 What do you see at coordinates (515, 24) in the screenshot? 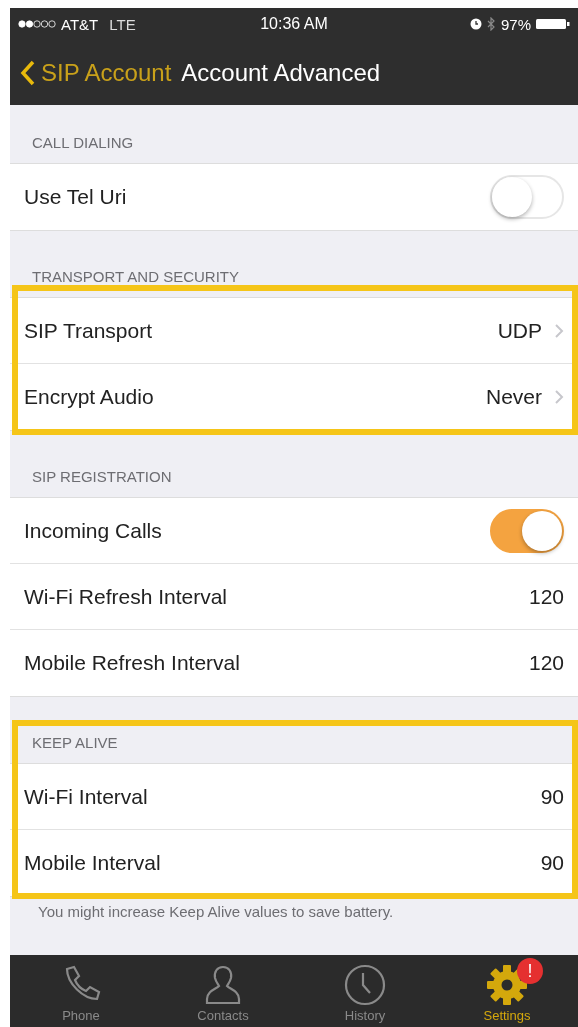
I see `battery-percent: 97%` at bounding box center [515, 24].